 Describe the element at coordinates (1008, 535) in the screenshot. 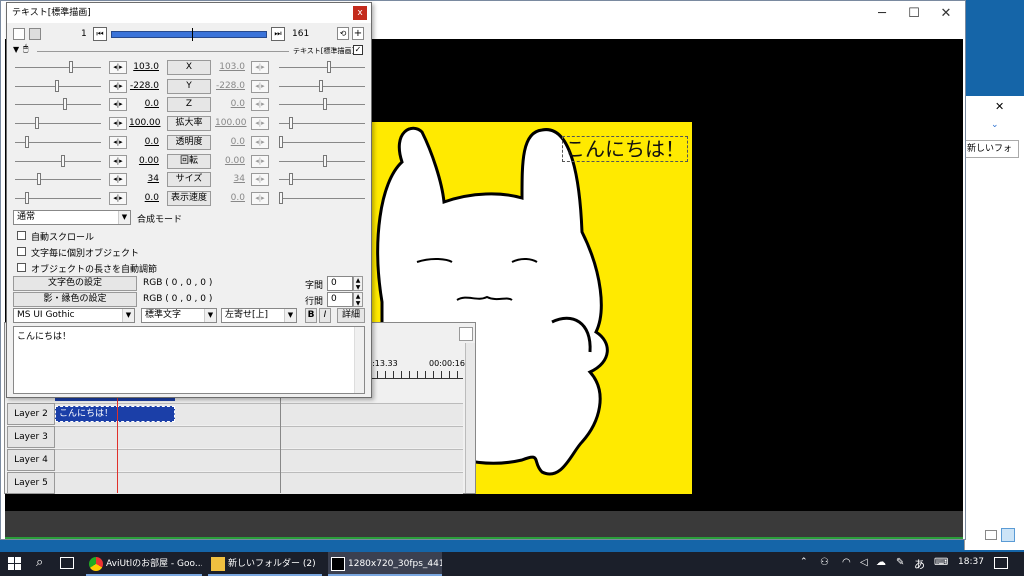

I see `tiles-view-icon` at that location.